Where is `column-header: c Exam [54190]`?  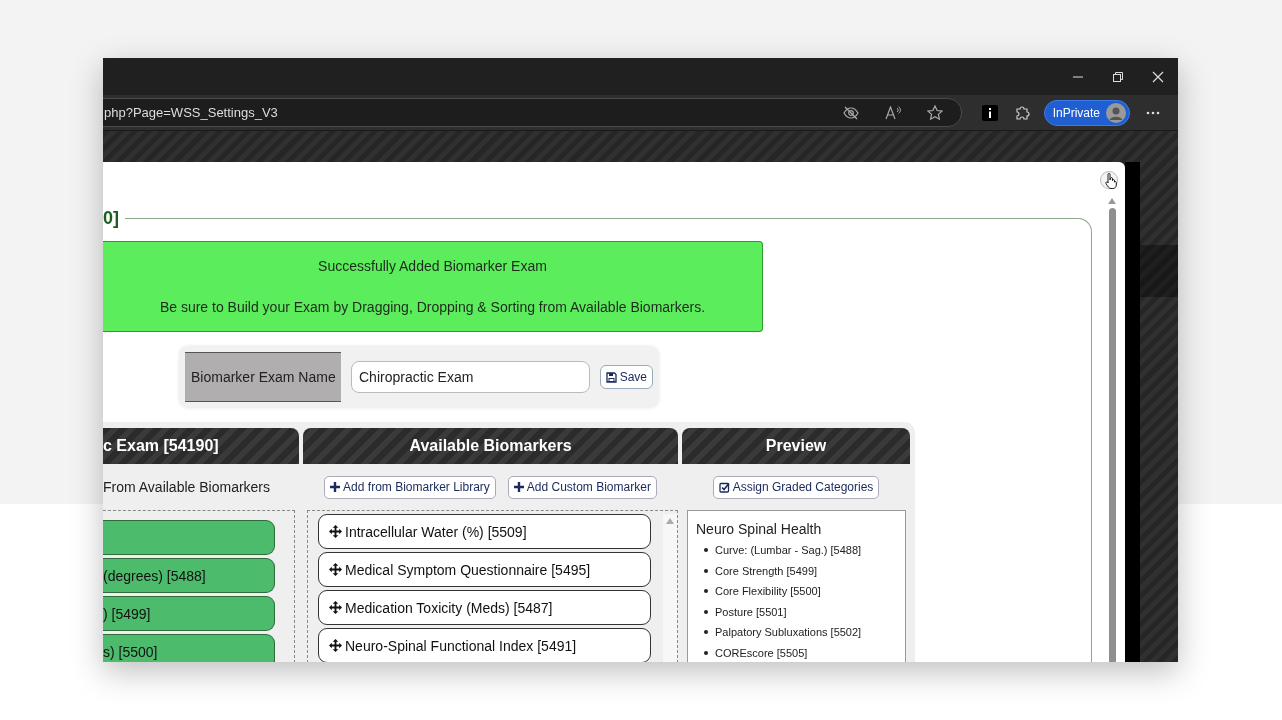 column-header: c Exam [54190] is located at coordinates (201, 446).